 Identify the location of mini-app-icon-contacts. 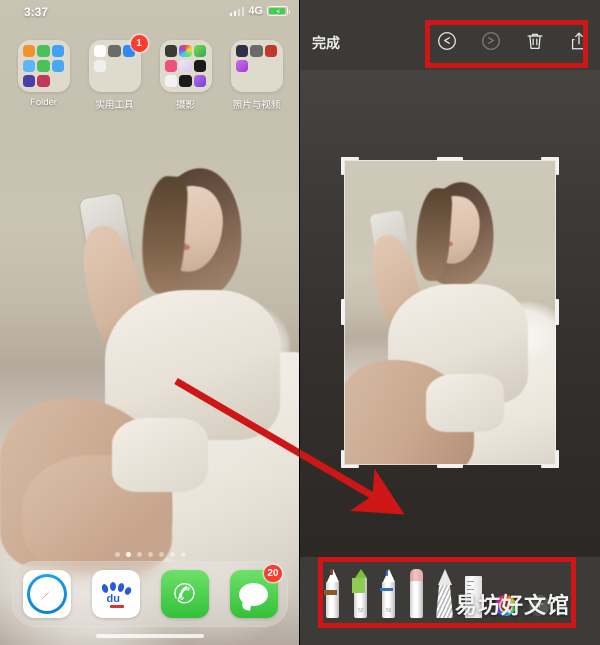
(99, 66).